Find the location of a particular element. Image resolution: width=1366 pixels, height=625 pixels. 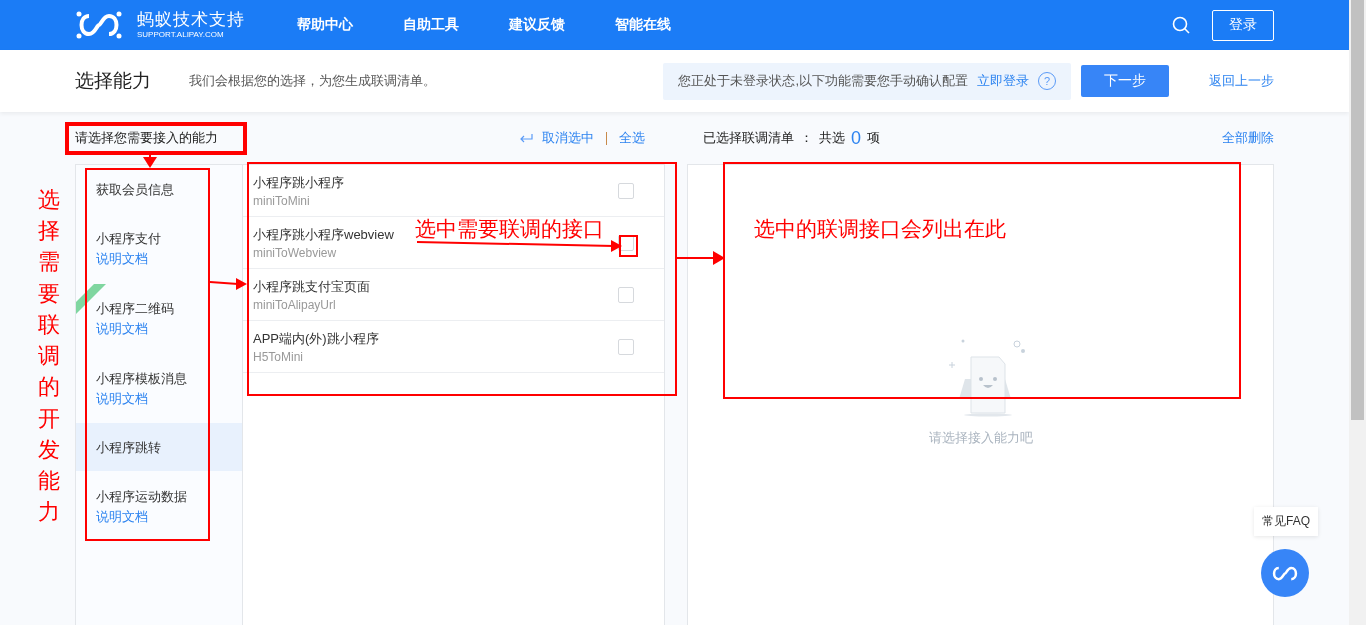

search-icon is located at coordinates (1181, 25).